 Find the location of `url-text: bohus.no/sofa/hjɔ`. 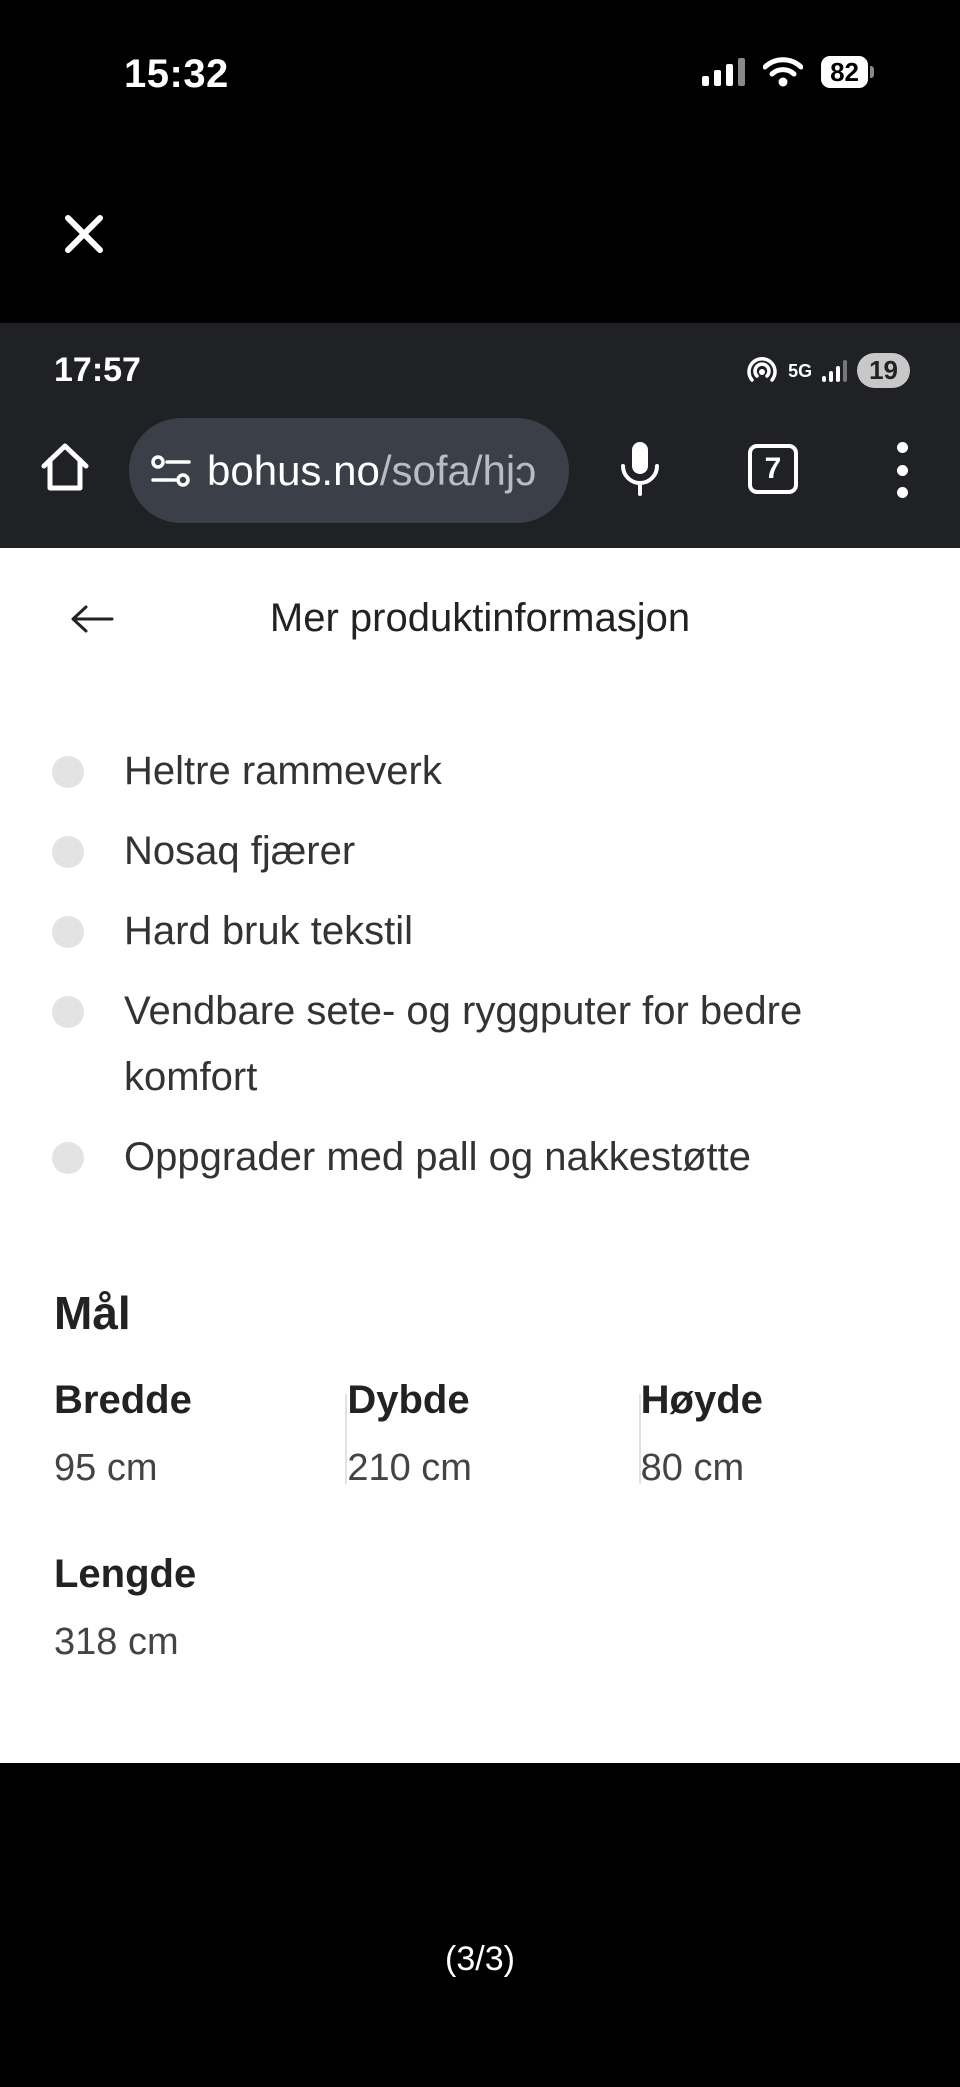

url-text: bohus.no/sofa/hjɔ is located at coordinates (371, 471).